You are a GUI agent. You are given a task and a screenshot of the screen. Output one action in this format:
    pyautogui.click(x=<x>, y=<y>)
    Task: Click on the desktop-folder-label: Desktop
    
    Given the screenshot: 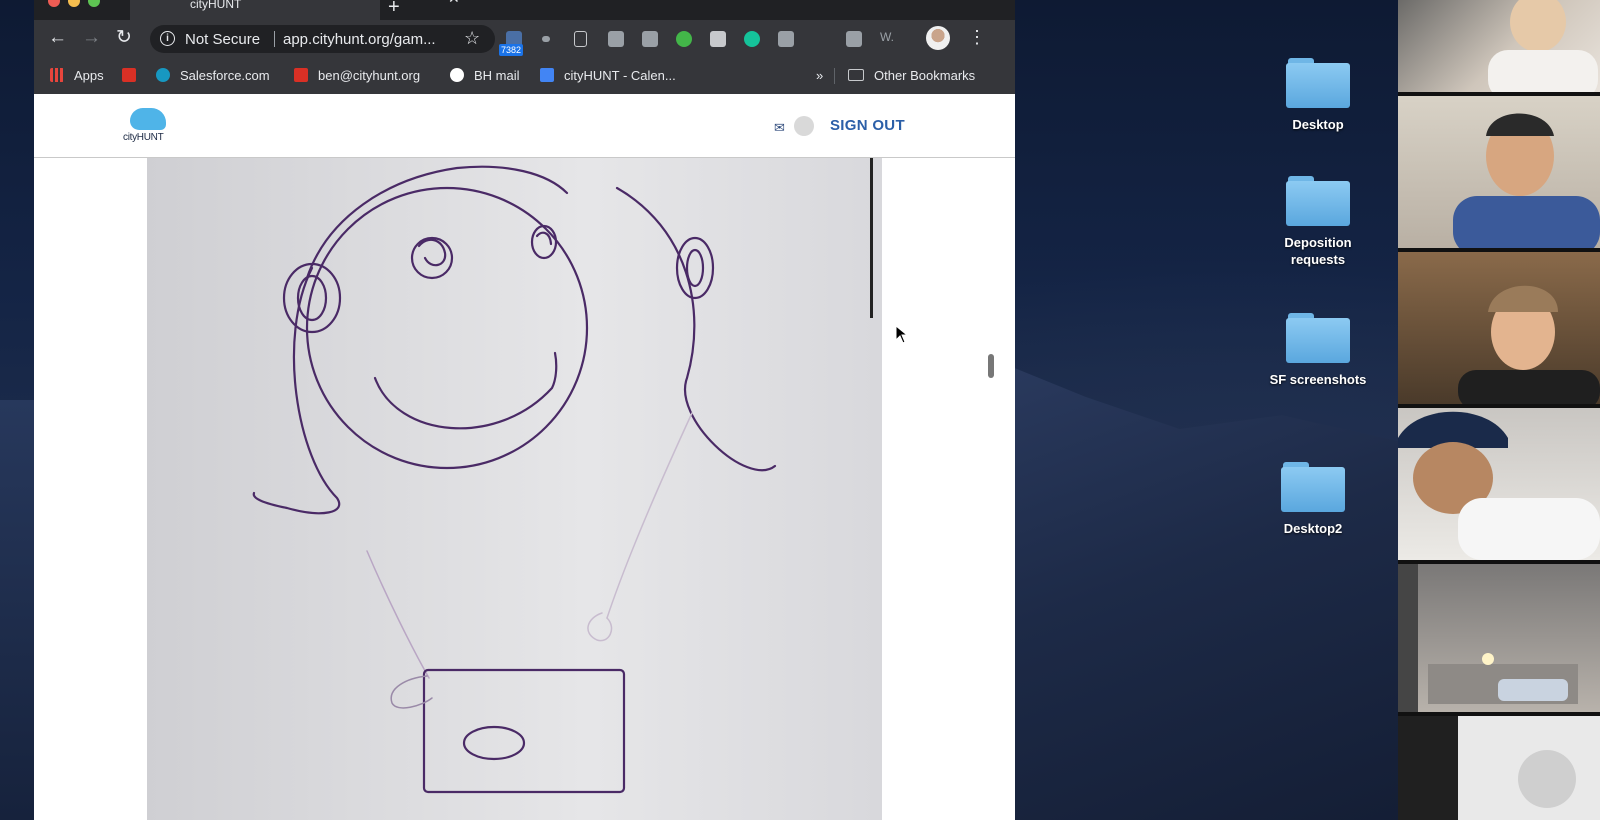 What is the action you would take?
    pyautogui.click(x=1318, y=124)
    